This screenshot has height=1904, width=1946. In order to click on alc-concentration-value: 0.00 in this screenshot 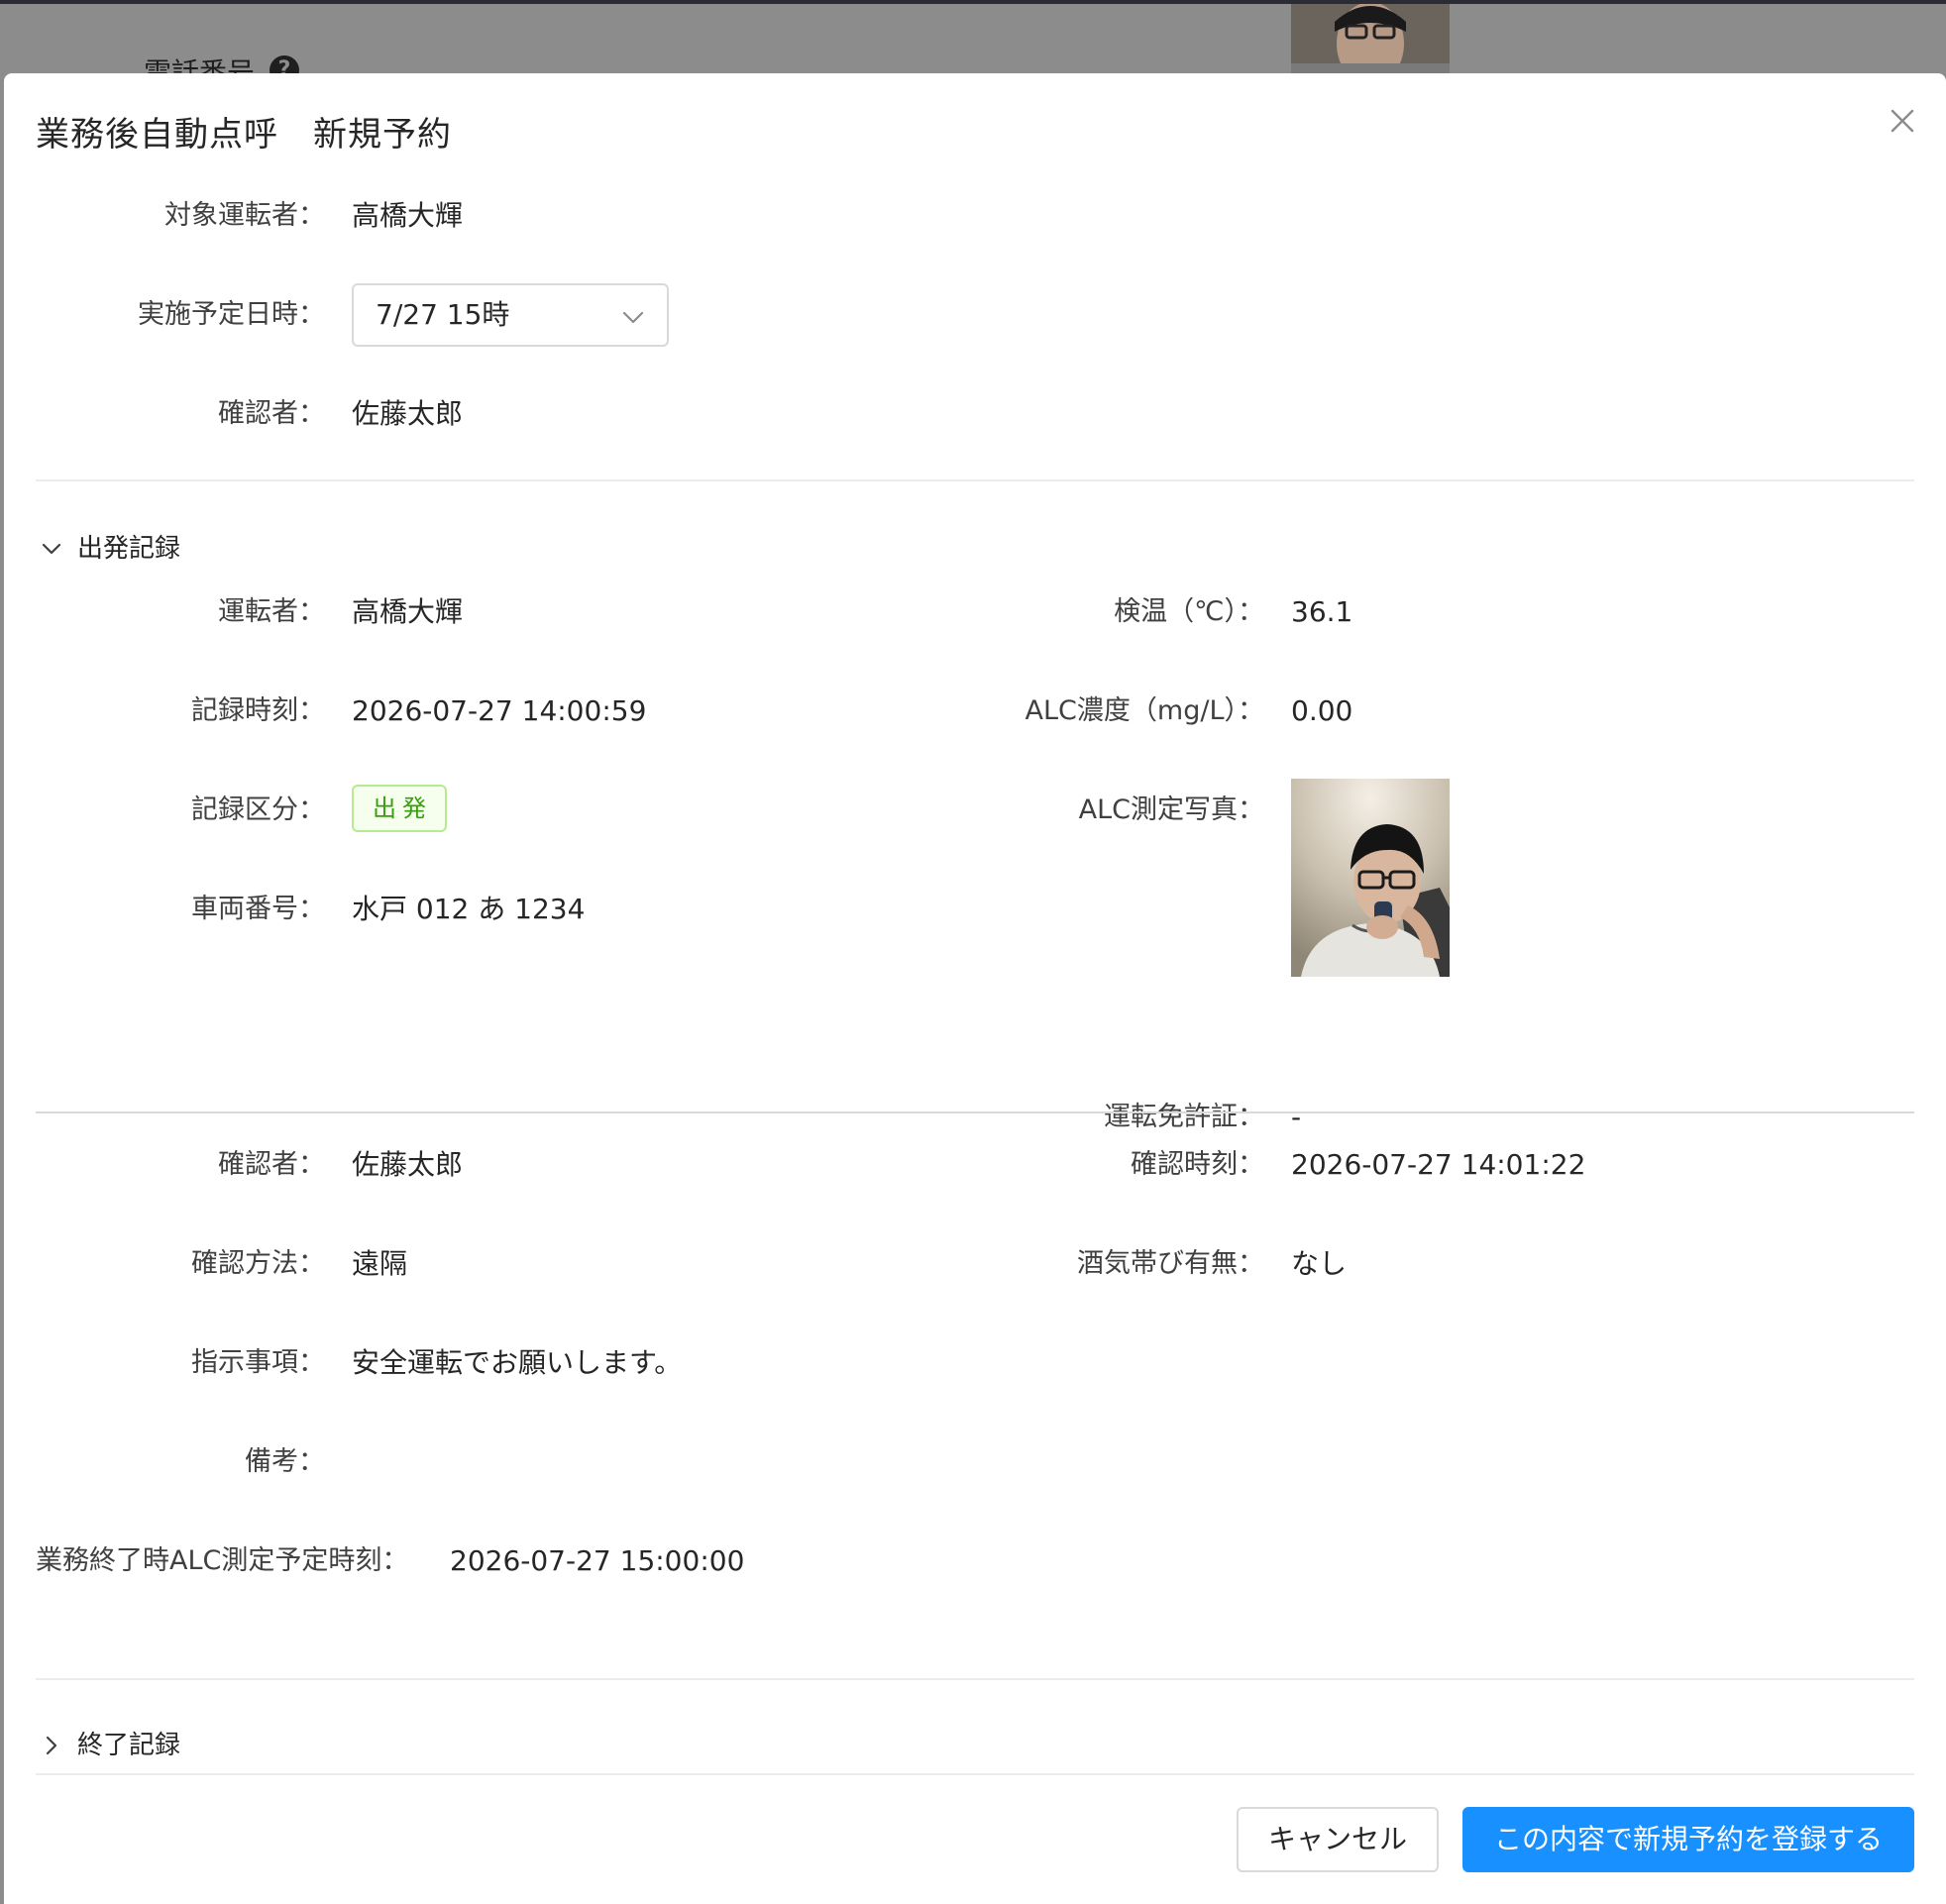, I will do `click(1322, 710)`.